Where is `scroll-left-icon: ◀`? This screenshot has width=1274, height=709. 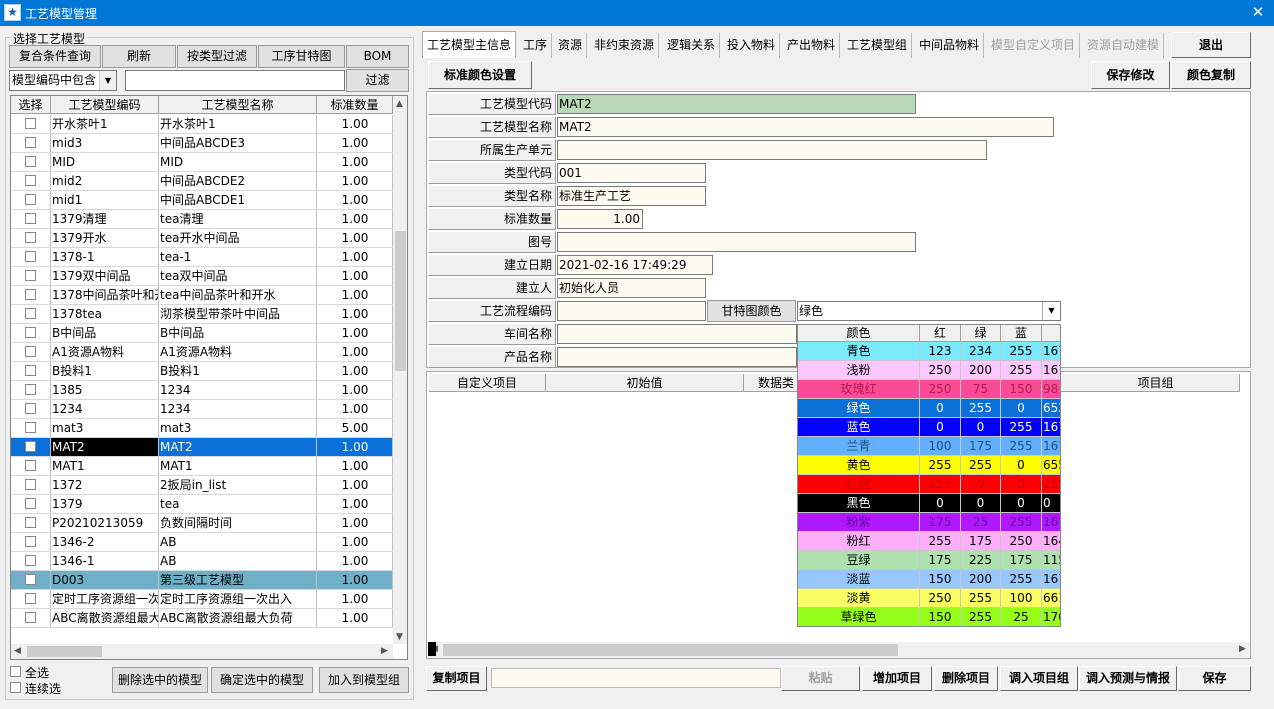
scroll-left-icon: ◀ is located at coordinates (17, 651).